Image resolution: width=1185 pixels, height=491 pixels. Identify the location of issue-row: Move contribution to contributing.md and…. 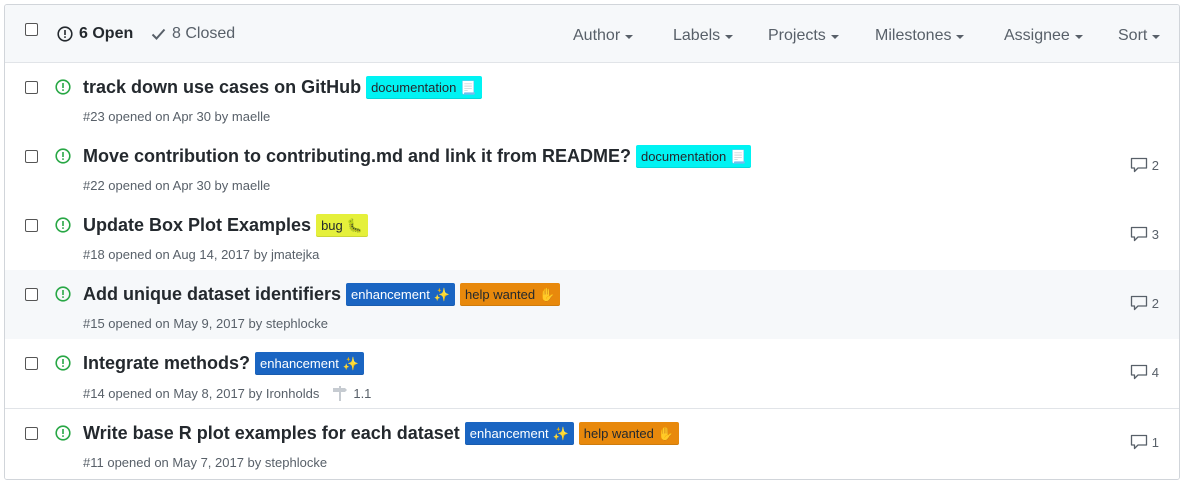
(592, 167).